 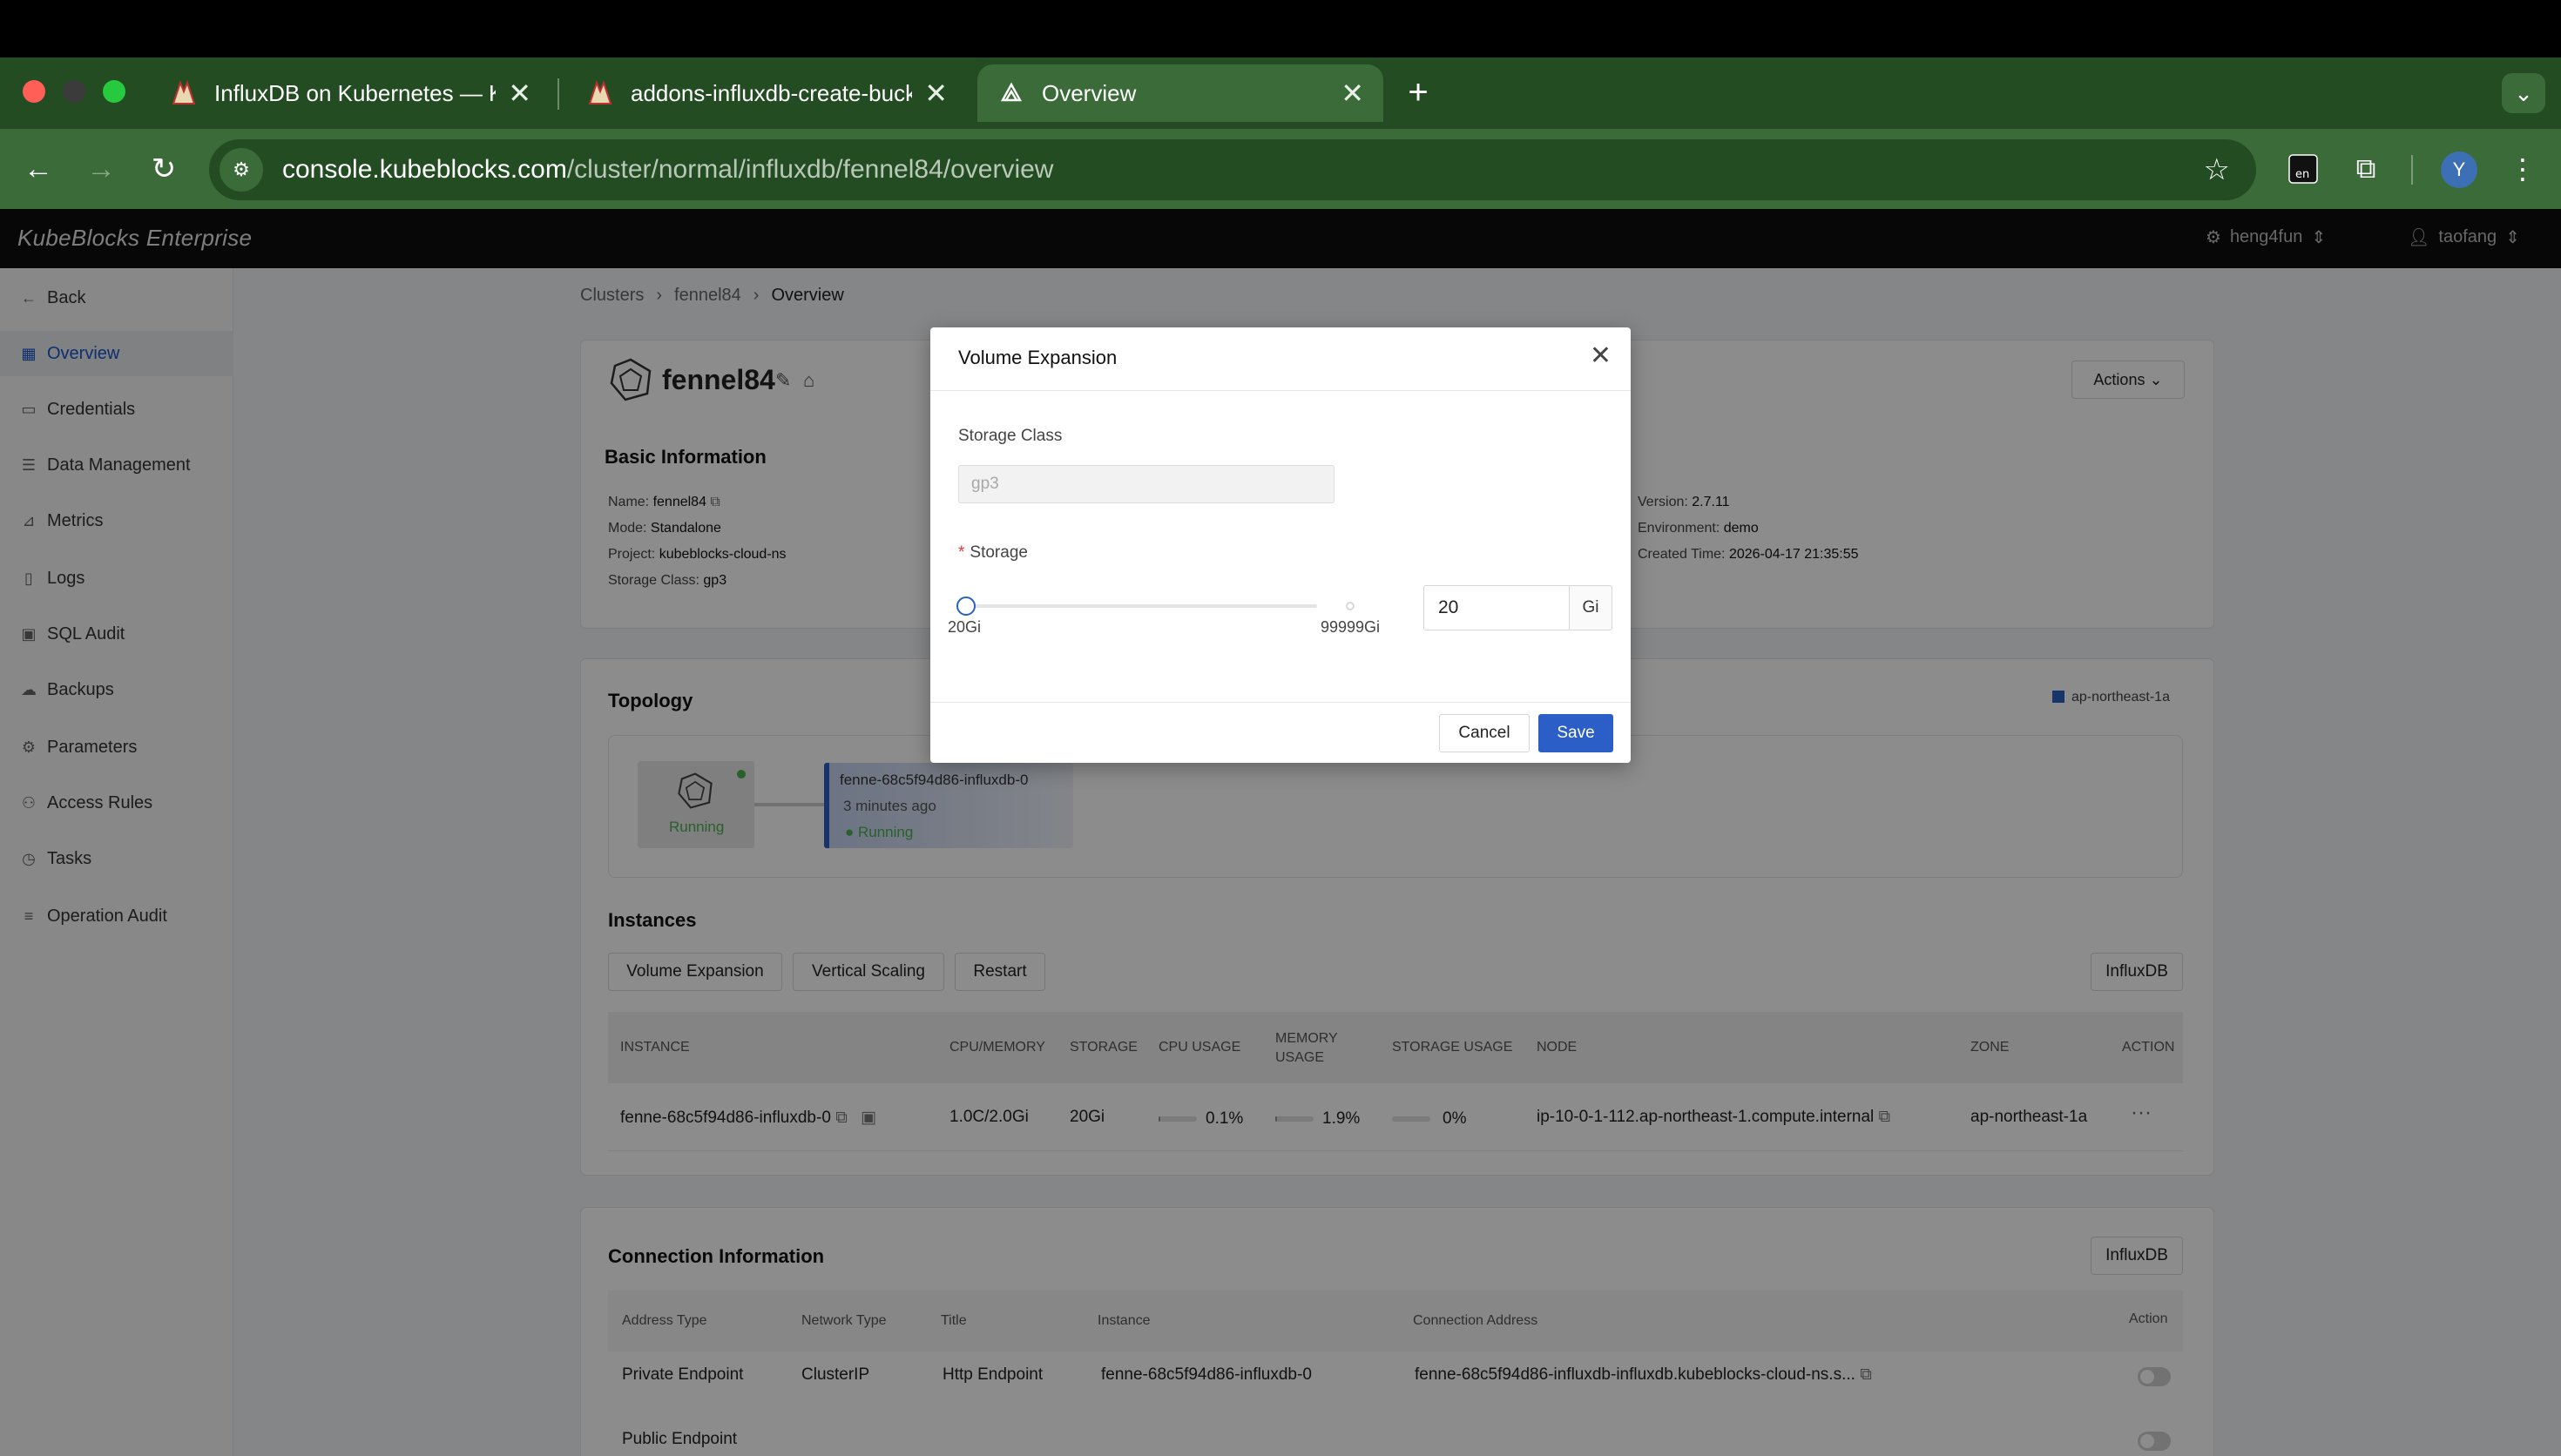 I want to click on storage-size-input: 20, so click(x=1496, y=607).